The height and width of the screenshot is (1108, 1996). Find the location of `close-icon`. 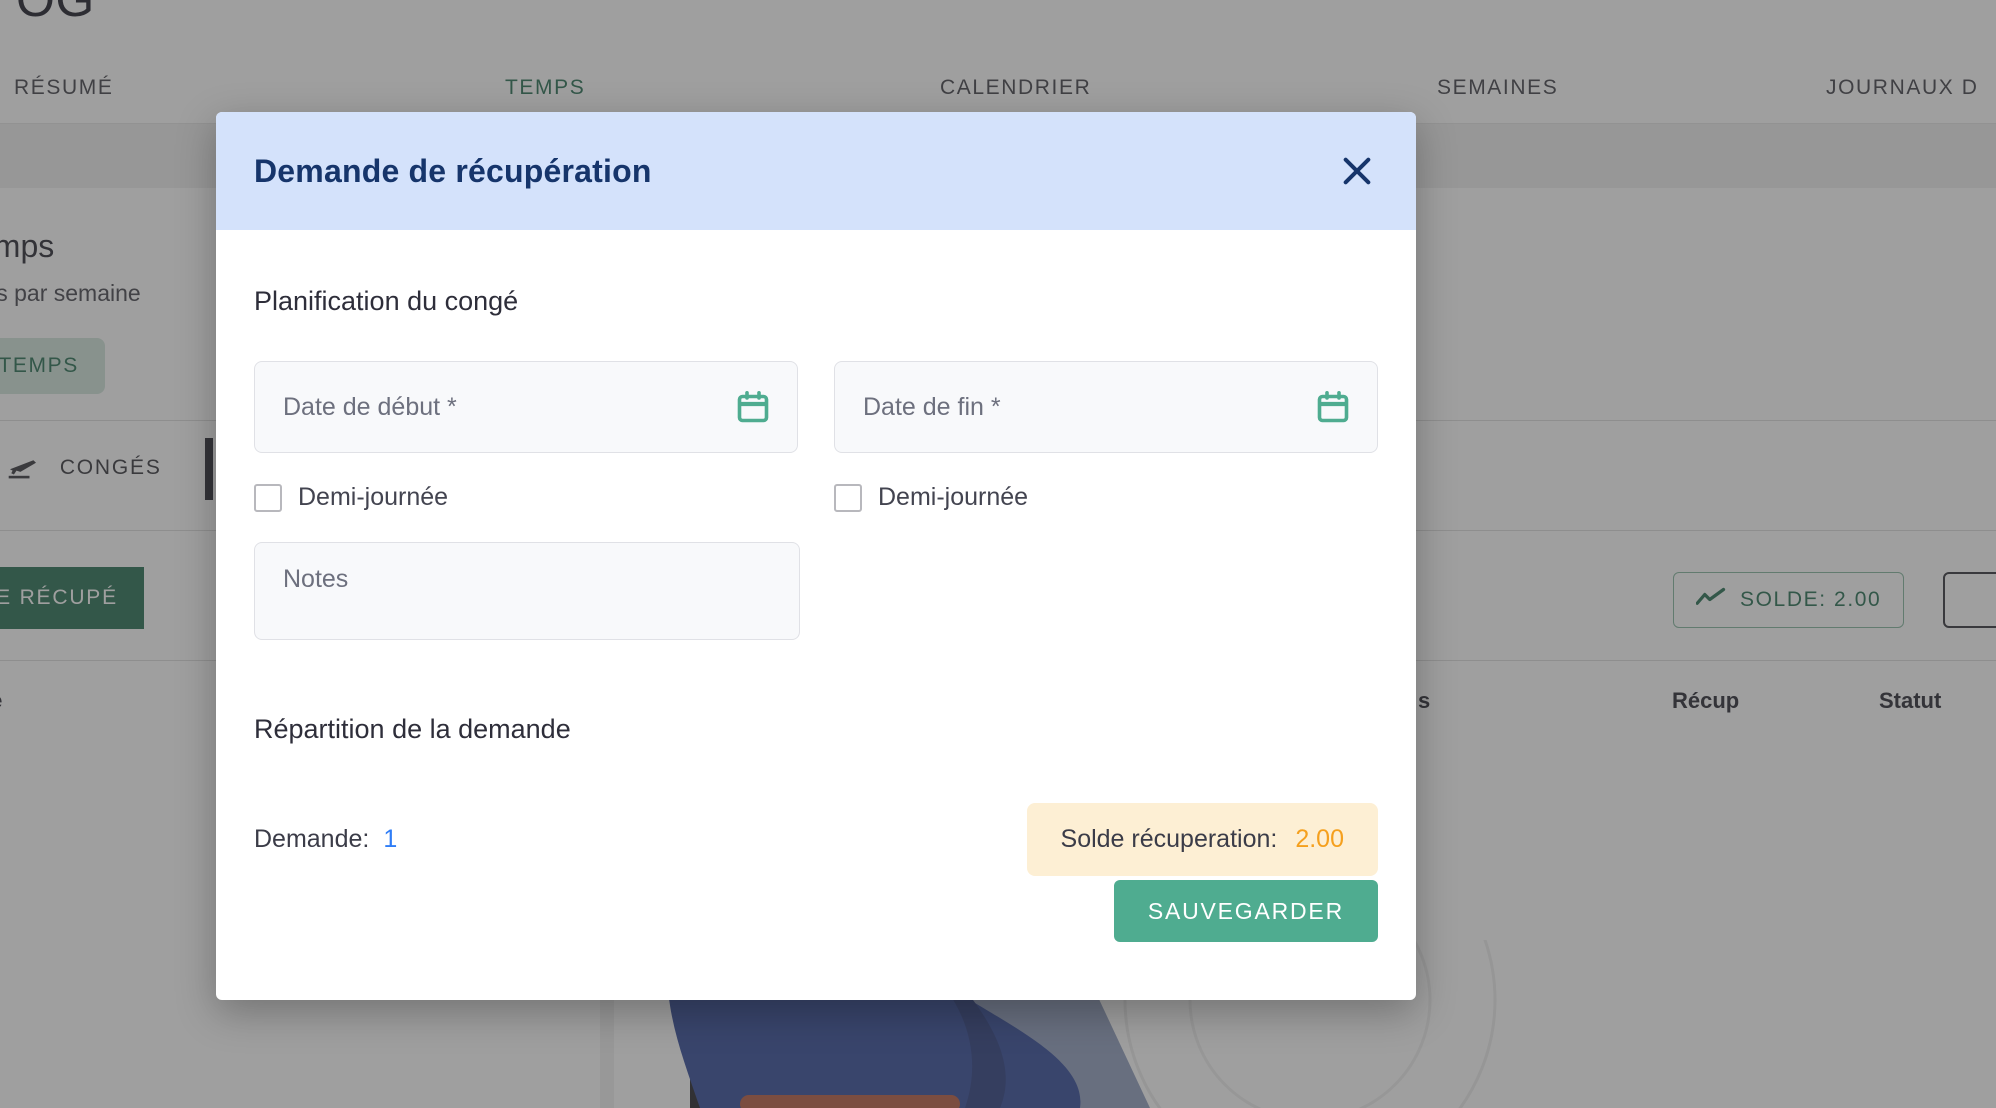

close-icon is located at coordinates (1357, 171).